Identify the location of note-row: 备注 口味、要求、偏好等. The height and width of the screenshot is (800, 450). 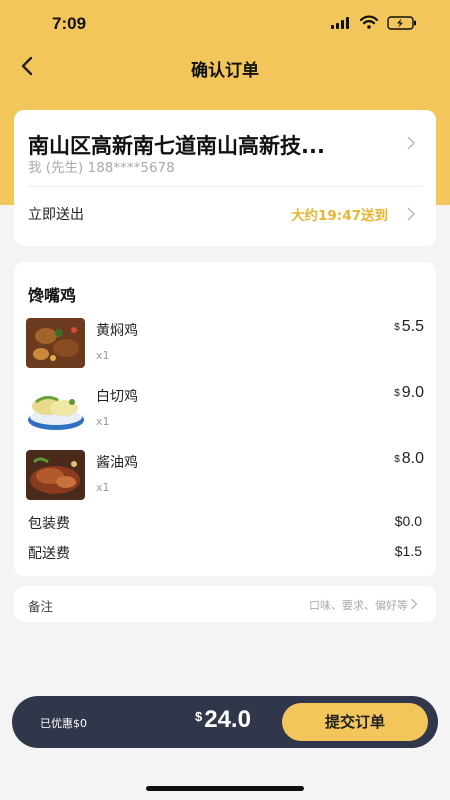
(225, 604).